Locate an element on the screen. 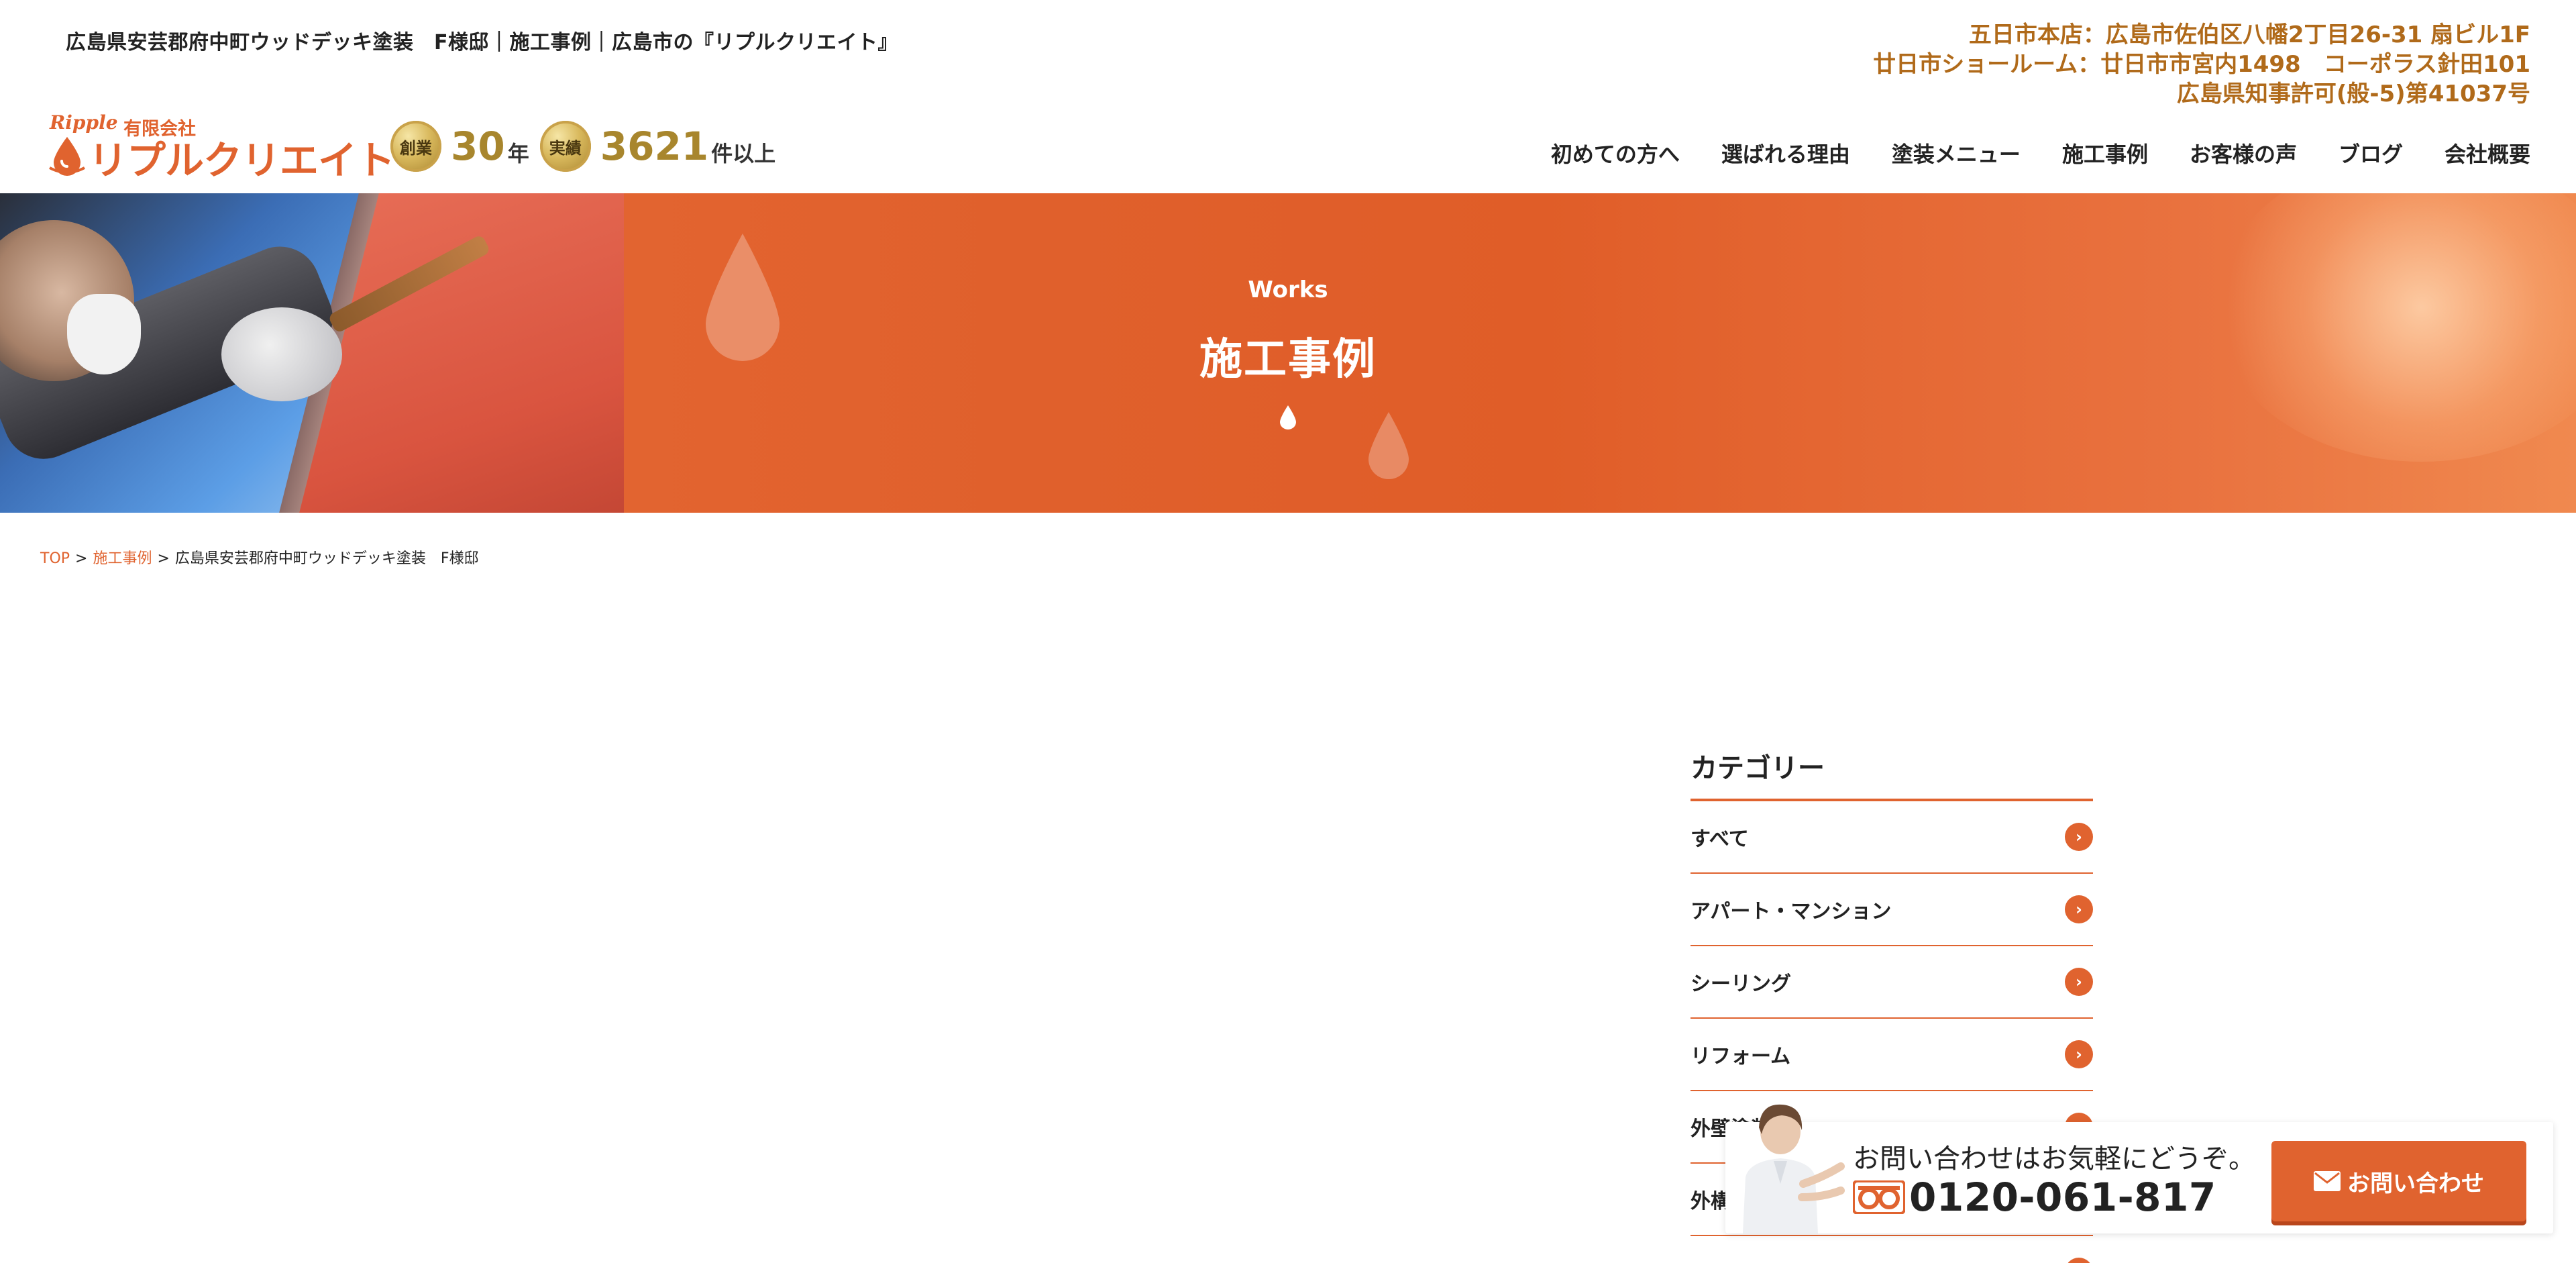  nav-item-works: 施工事例 is located at coordinates (2105, 153).